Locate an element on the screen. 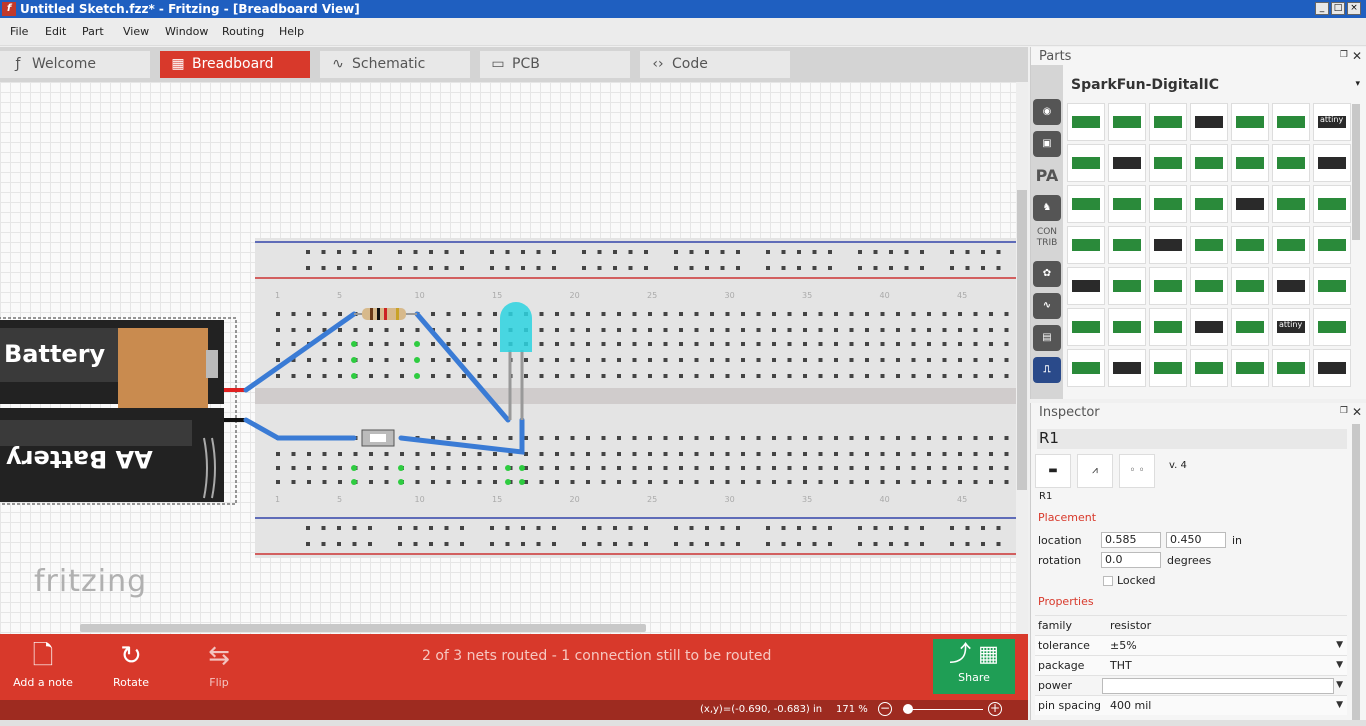 The image size is (1366, 726). bin-icon: ✿ is located at coordinates (1047, 274).